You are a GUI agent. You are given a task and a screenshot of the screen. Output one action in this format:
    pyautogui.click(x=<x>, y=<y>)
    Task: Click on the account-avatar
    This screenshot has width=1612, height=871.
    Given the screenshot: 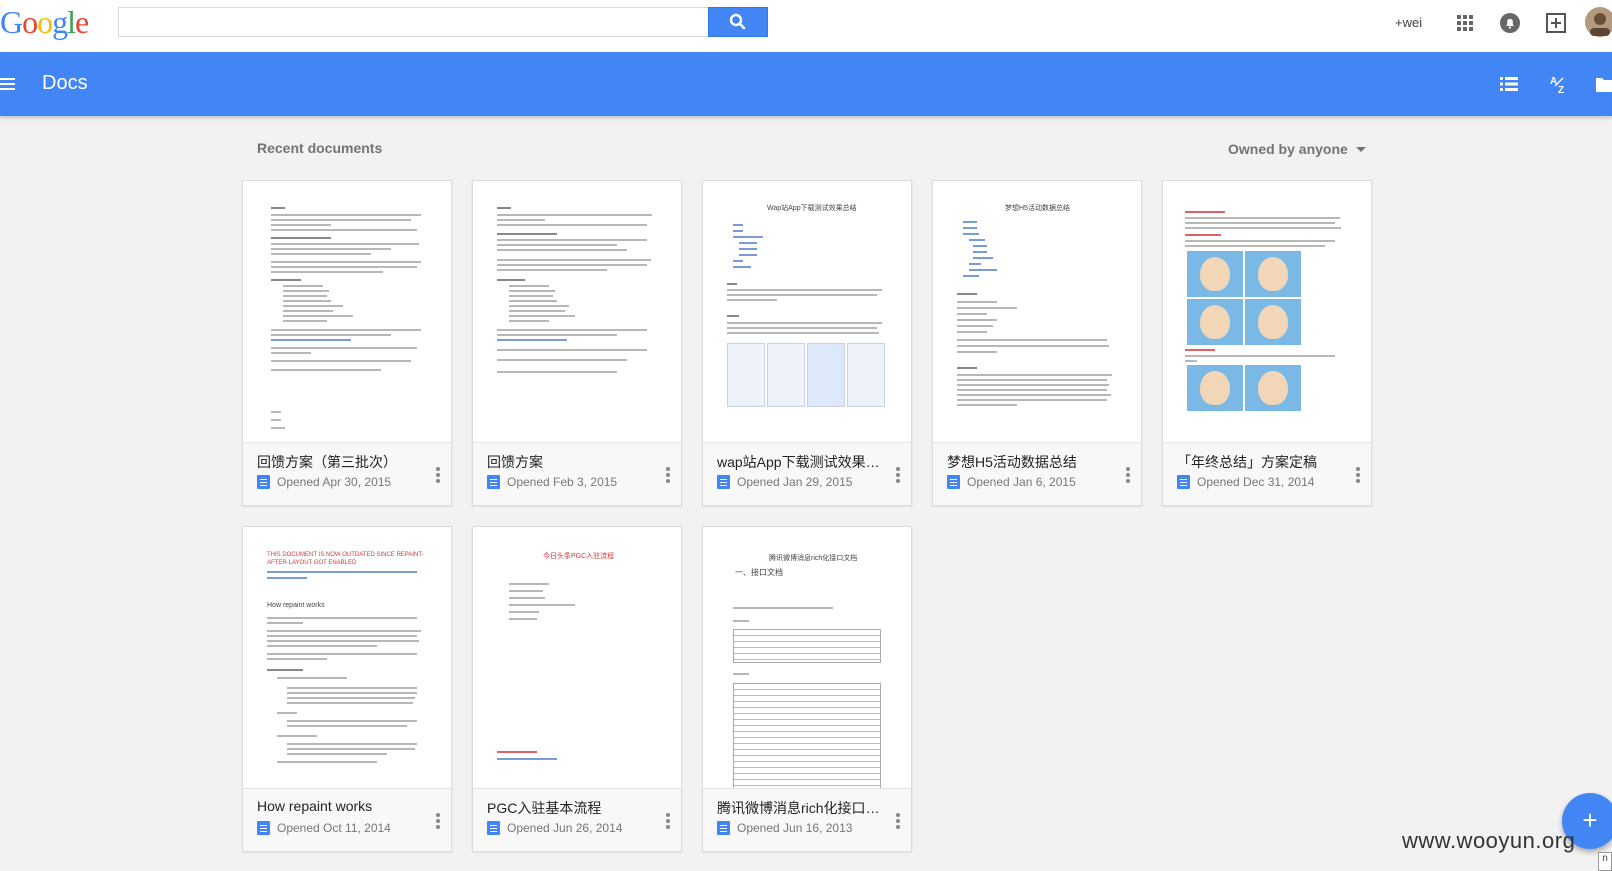 What is the action you would take?
    pyautogui.click(x=1598, y=22)
    